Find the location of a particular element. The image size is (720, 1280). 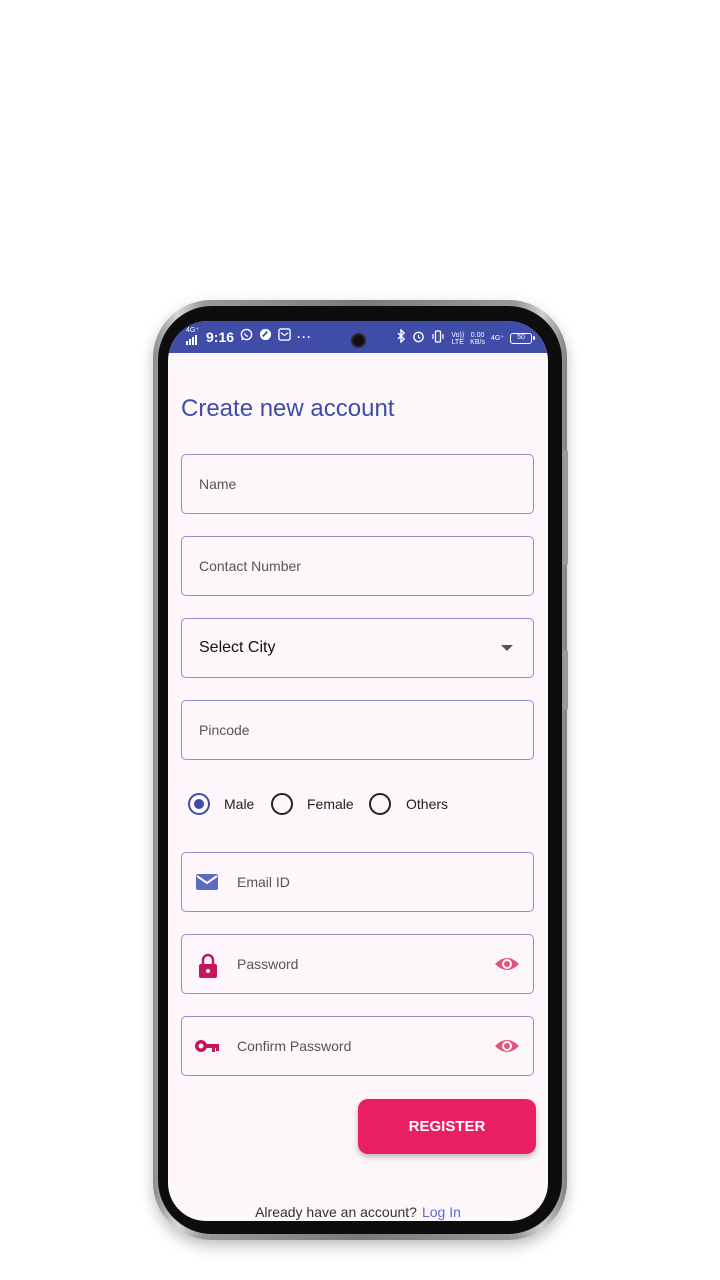

lte-label: LTE is located at coordinates (457, 342).